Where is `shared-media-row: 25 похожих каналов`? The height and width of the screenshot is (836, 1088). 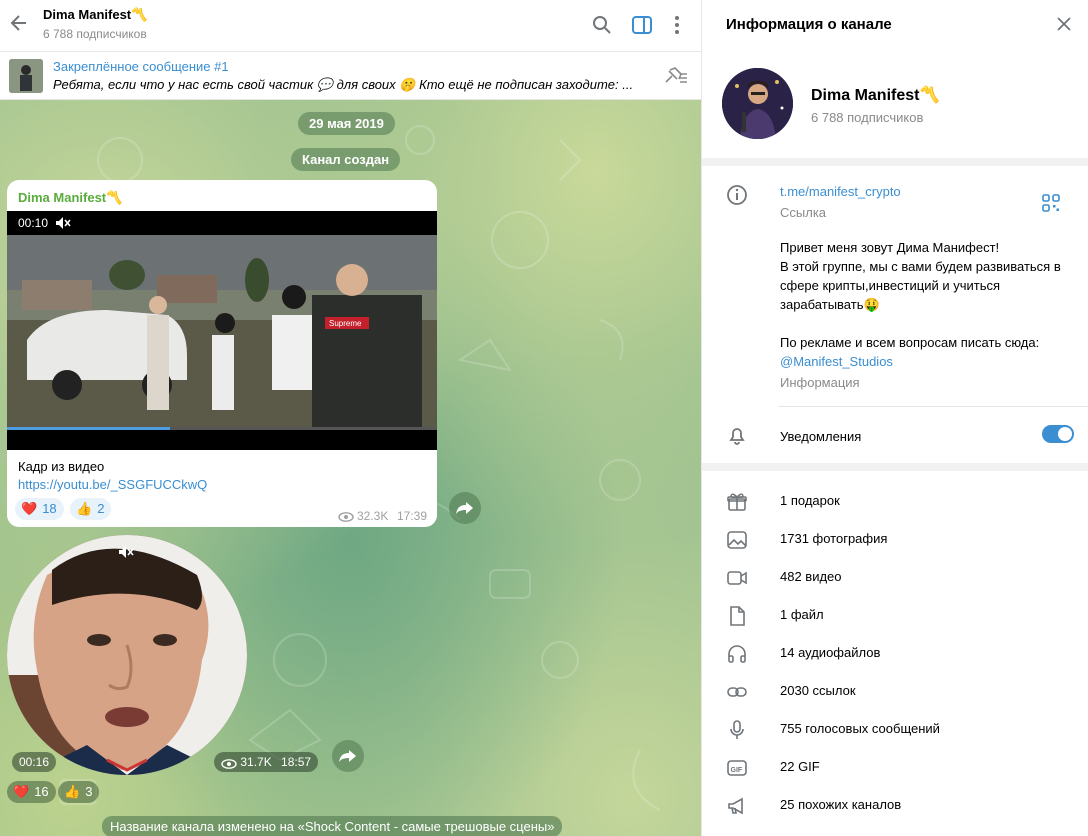 shared-media-row: 25 похожих каналов is located at coordinates (895, 806).